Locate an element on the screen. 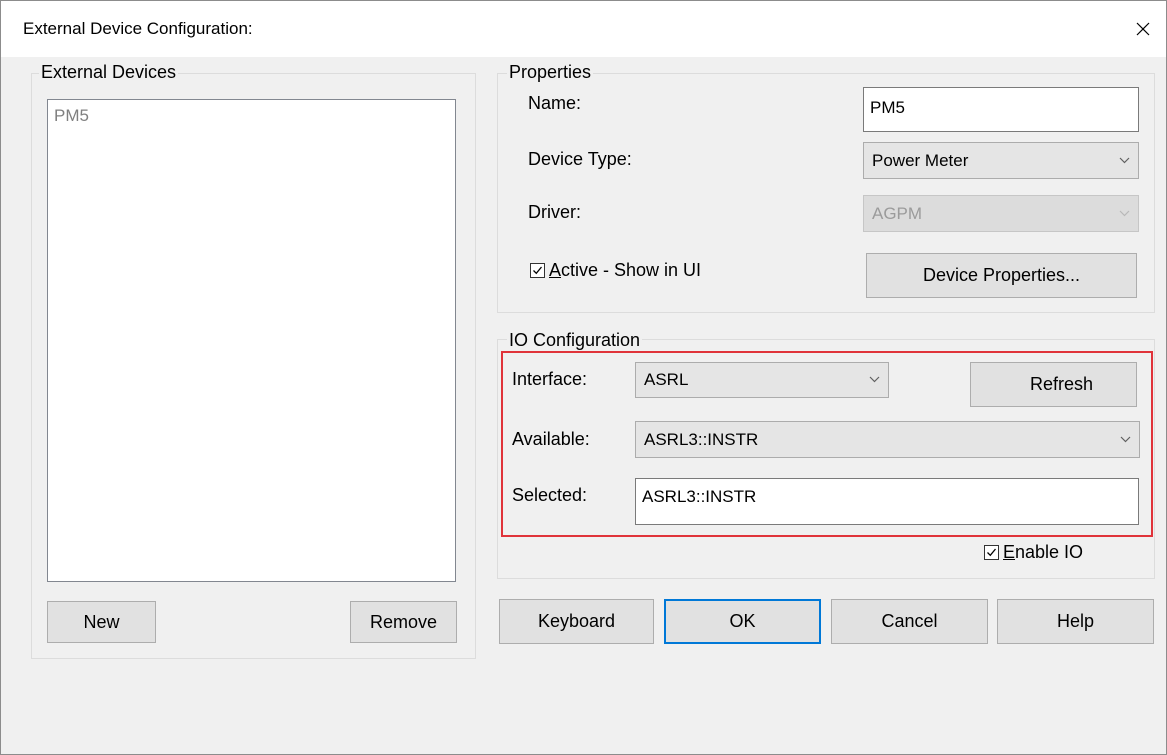 This screenshot has height=755, width=1167. new-button: New is located at coordinates (101, 622).